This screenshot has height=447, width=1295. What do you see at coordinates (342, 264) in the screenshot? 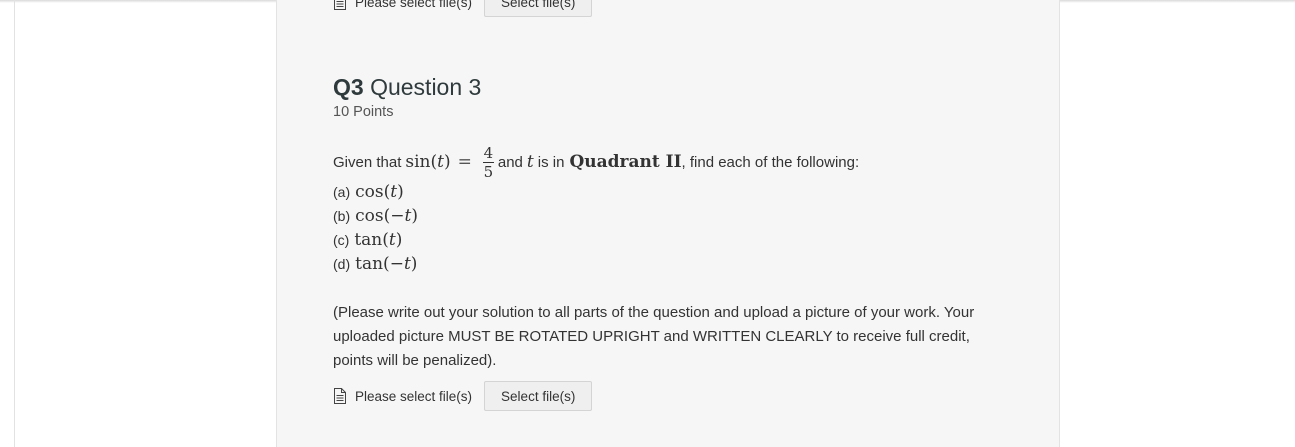
I see `part-label: (d)` at bounding box center [342, 264].